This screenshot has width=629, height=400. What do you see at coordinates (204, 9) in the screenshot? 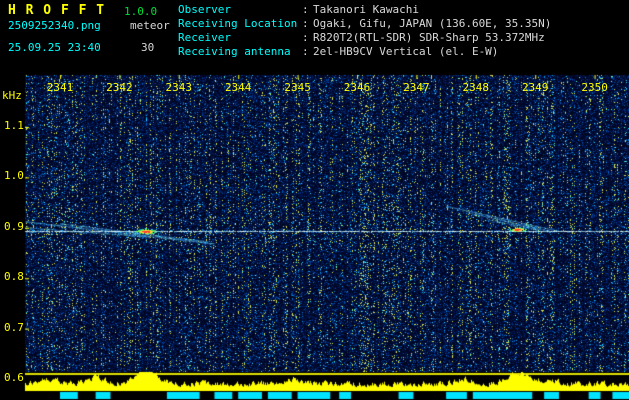
I see `info-label: Observer` at bounding box center [204, 9].